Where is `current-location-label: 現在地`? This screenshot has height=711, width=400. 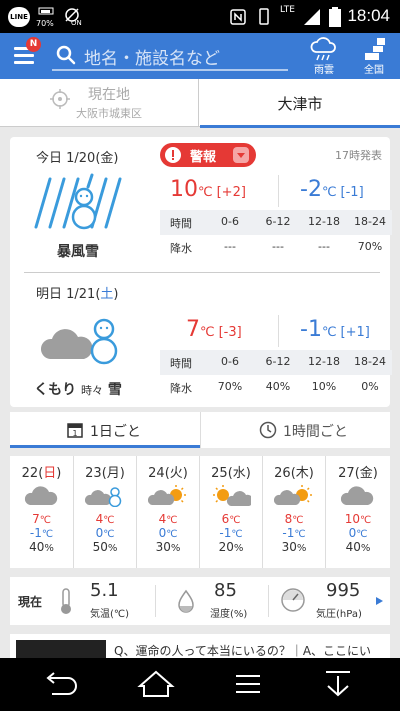
current-location-label: 現在地 is located at coordinates (109, 95).